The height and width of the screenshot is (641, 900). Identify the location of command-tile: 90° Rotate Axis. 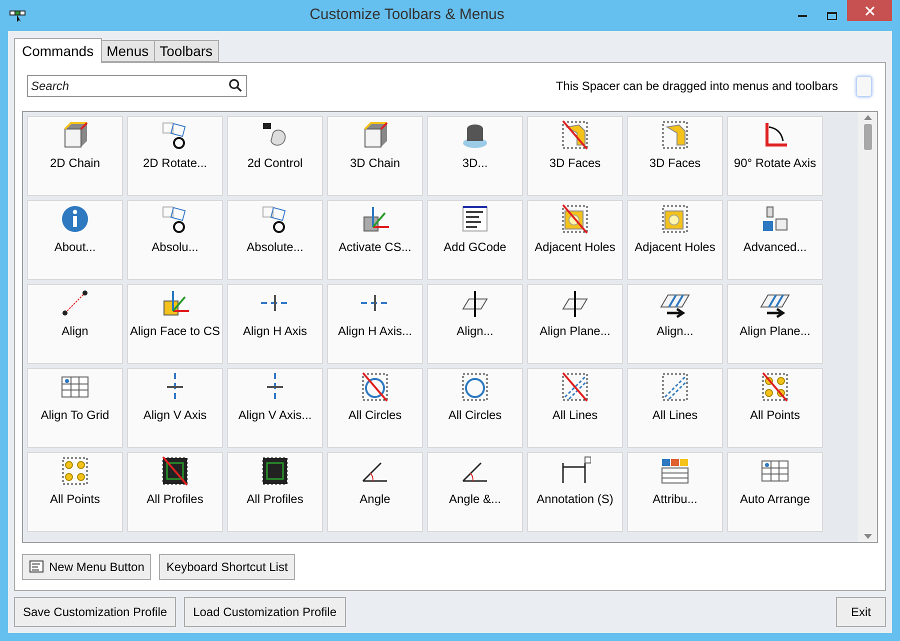
(775, 156).